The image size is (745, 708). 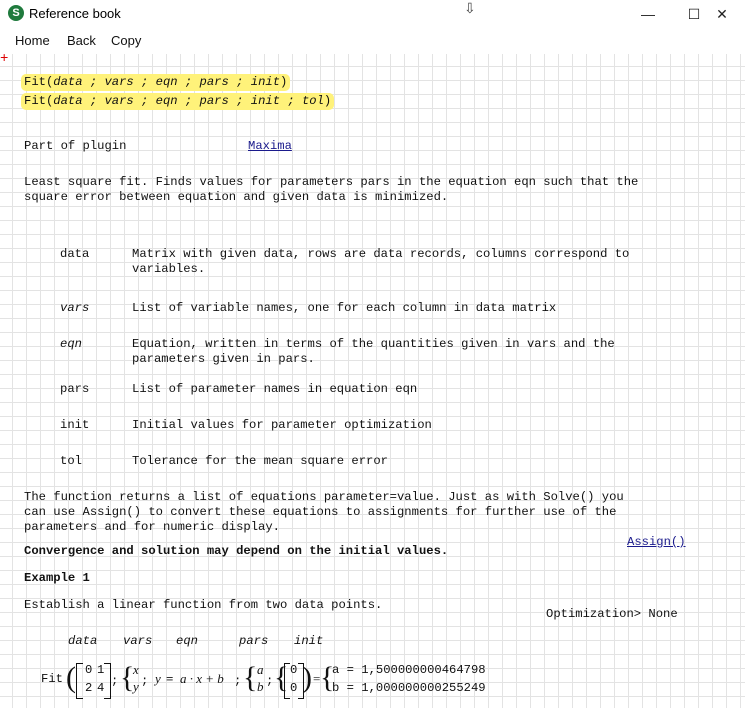 What do you see at coordinates (16, 13) in the screenshot?
I see `app-logo-icon: S` at bounding box center [16, 13].